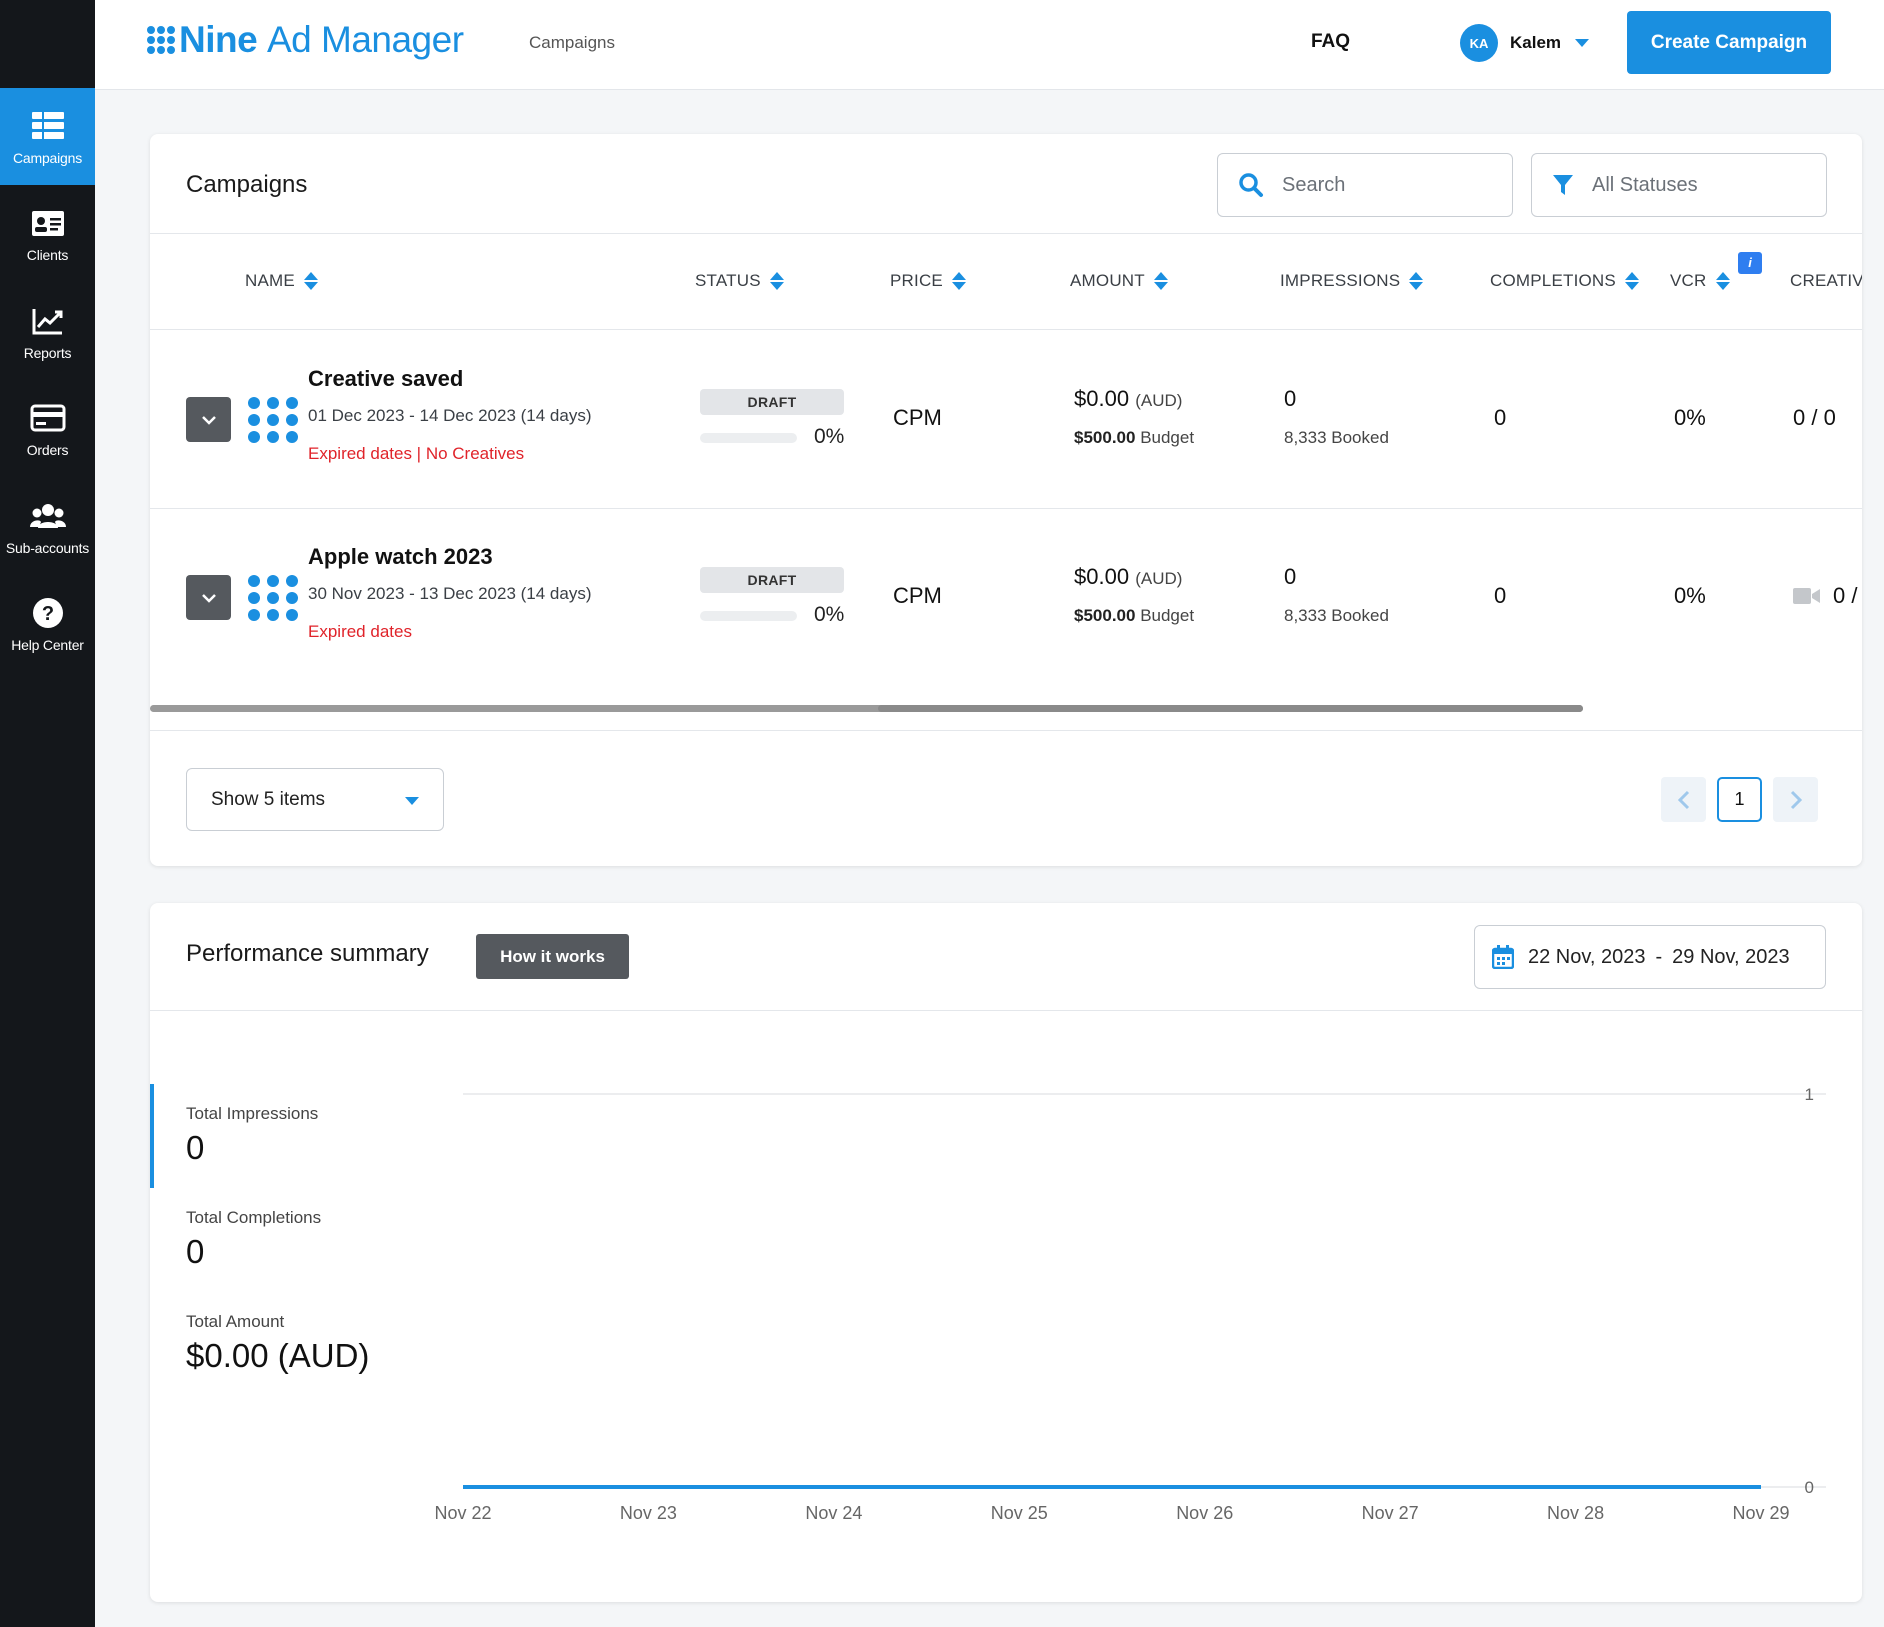  I want to click on page-number-button: 1, so click(1739, 799).